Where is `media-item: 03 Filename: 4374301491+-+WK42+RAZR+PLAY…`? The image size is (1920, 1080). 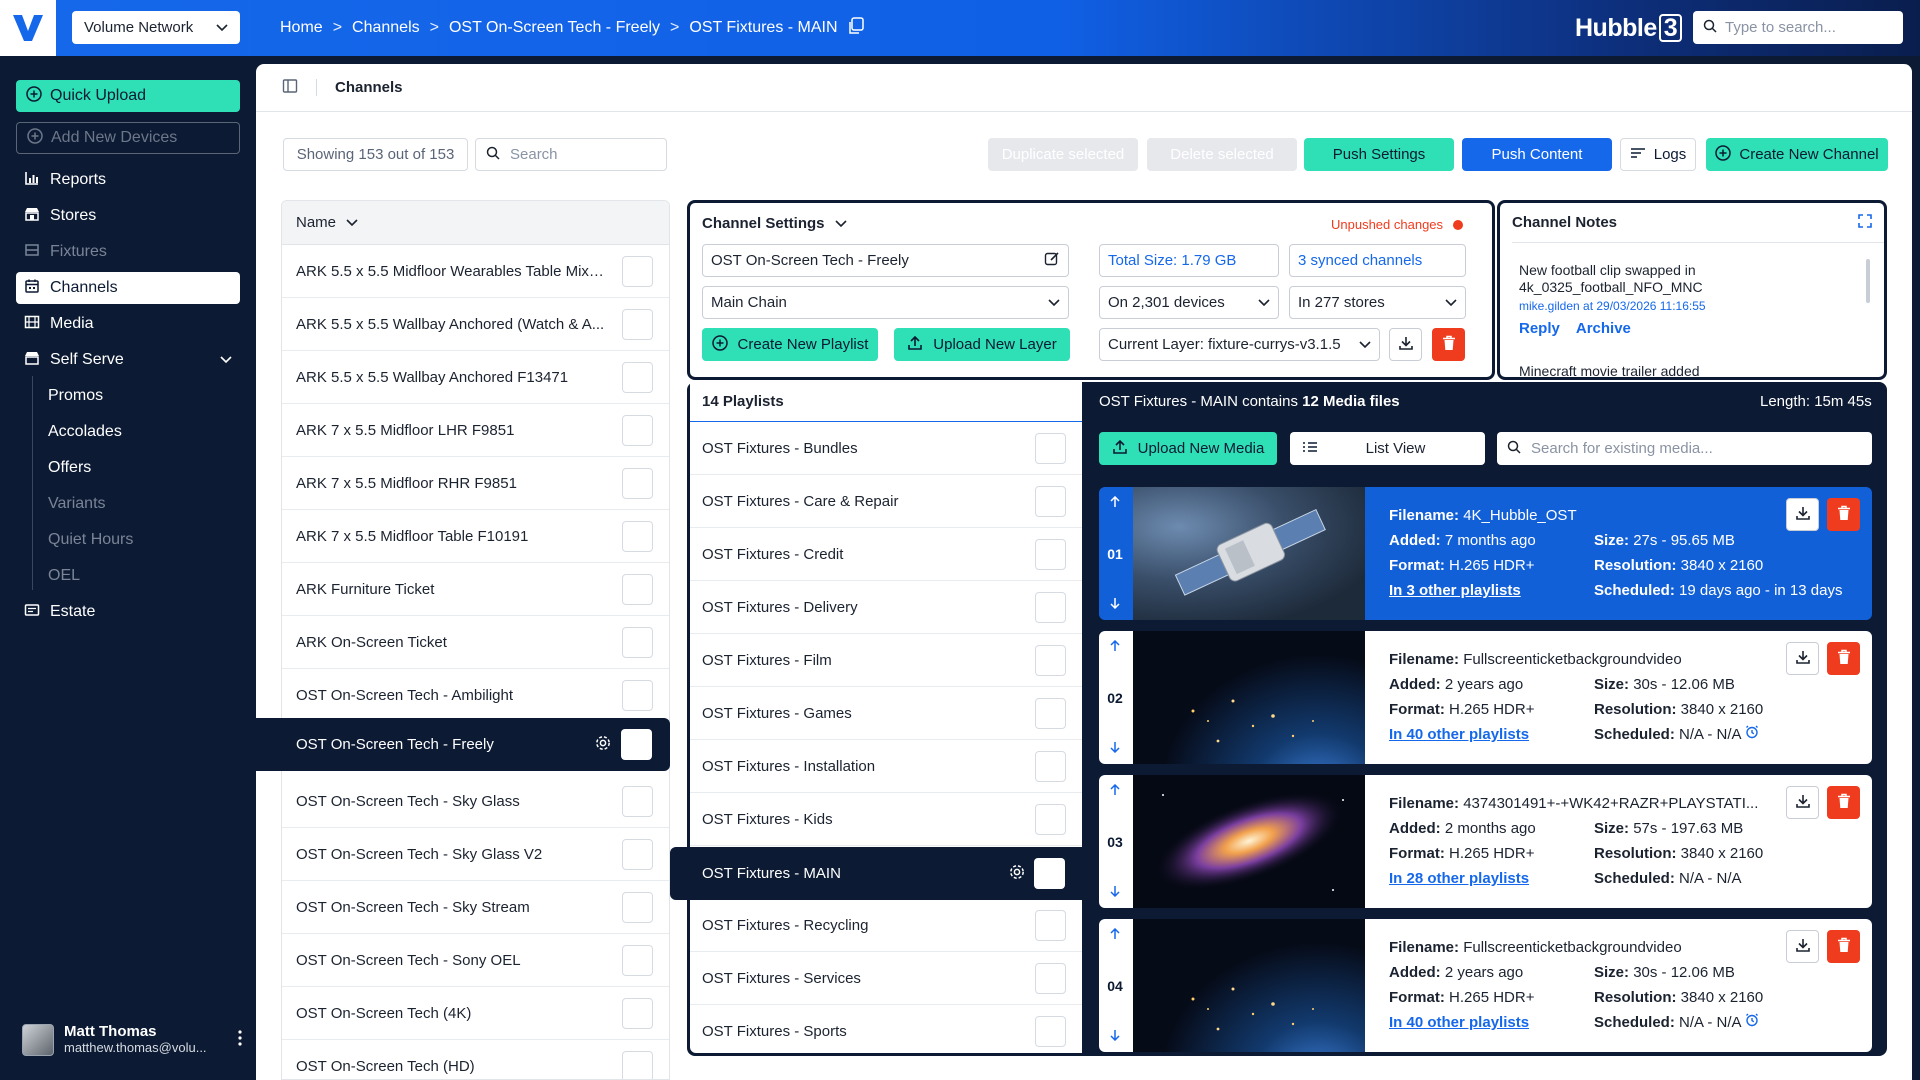
media-item: 03 Filename: 4374301491+-+WK42+RAZR+PLAY… is located at coordinates (1485, 841).